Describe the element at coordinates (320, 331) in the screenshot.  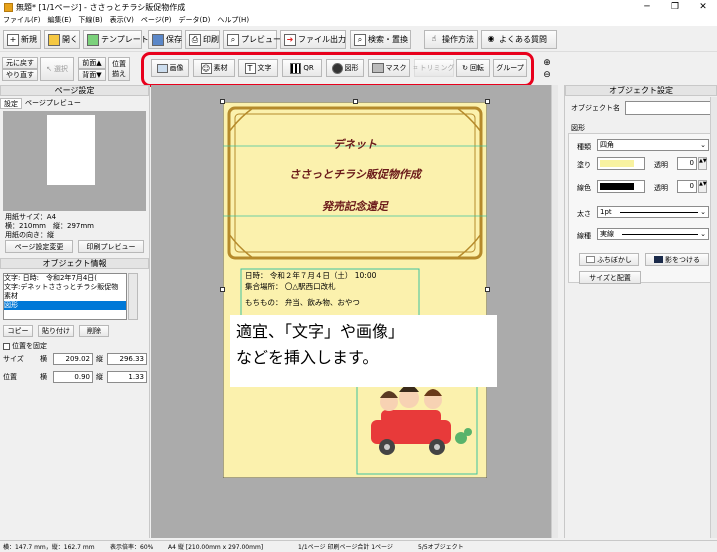
I see `callout-line-1: 適宜、「文字」や画像」` at that location.